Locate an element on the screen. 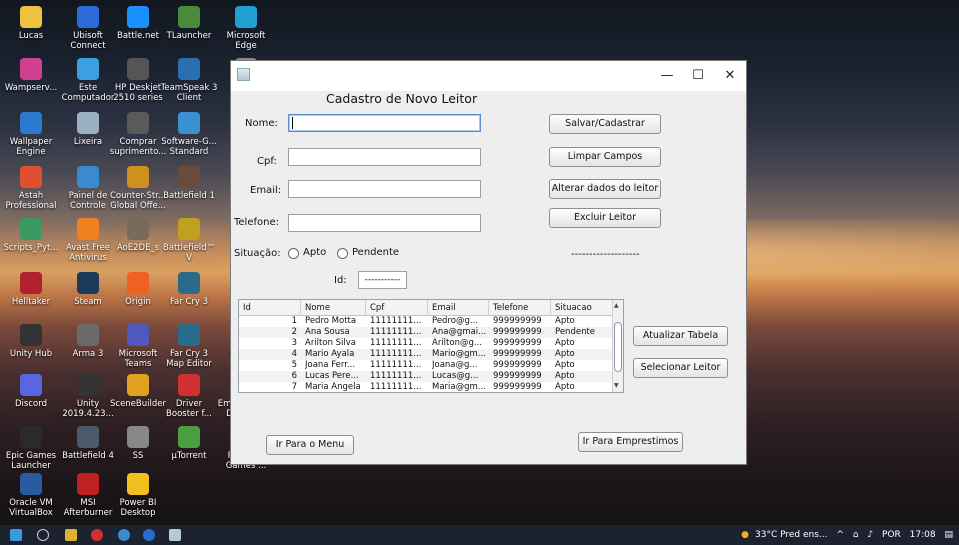 This screenshot has height=545, width=959. selecionar-leitor-button: Selecionar Leitor is located at coordinates (680, 368).